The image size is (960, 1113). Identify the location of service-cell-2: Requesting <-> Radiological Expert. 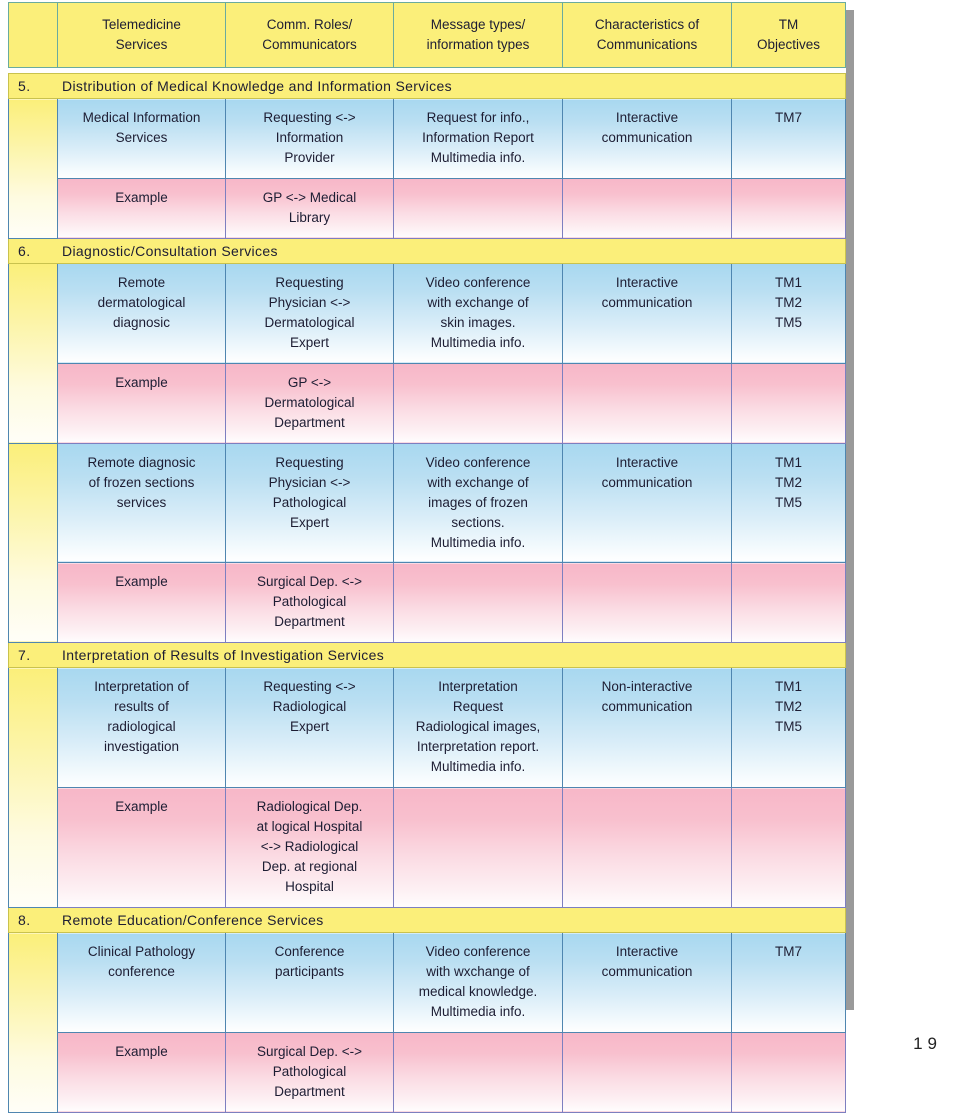
(309, 728).